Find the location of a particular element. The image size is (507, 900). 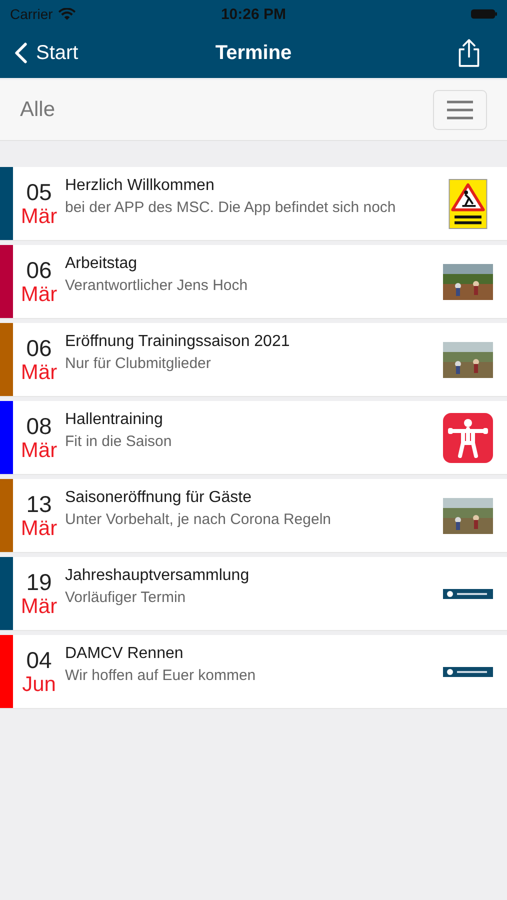

back-chevron-icon is located at coordinates (21, 53).